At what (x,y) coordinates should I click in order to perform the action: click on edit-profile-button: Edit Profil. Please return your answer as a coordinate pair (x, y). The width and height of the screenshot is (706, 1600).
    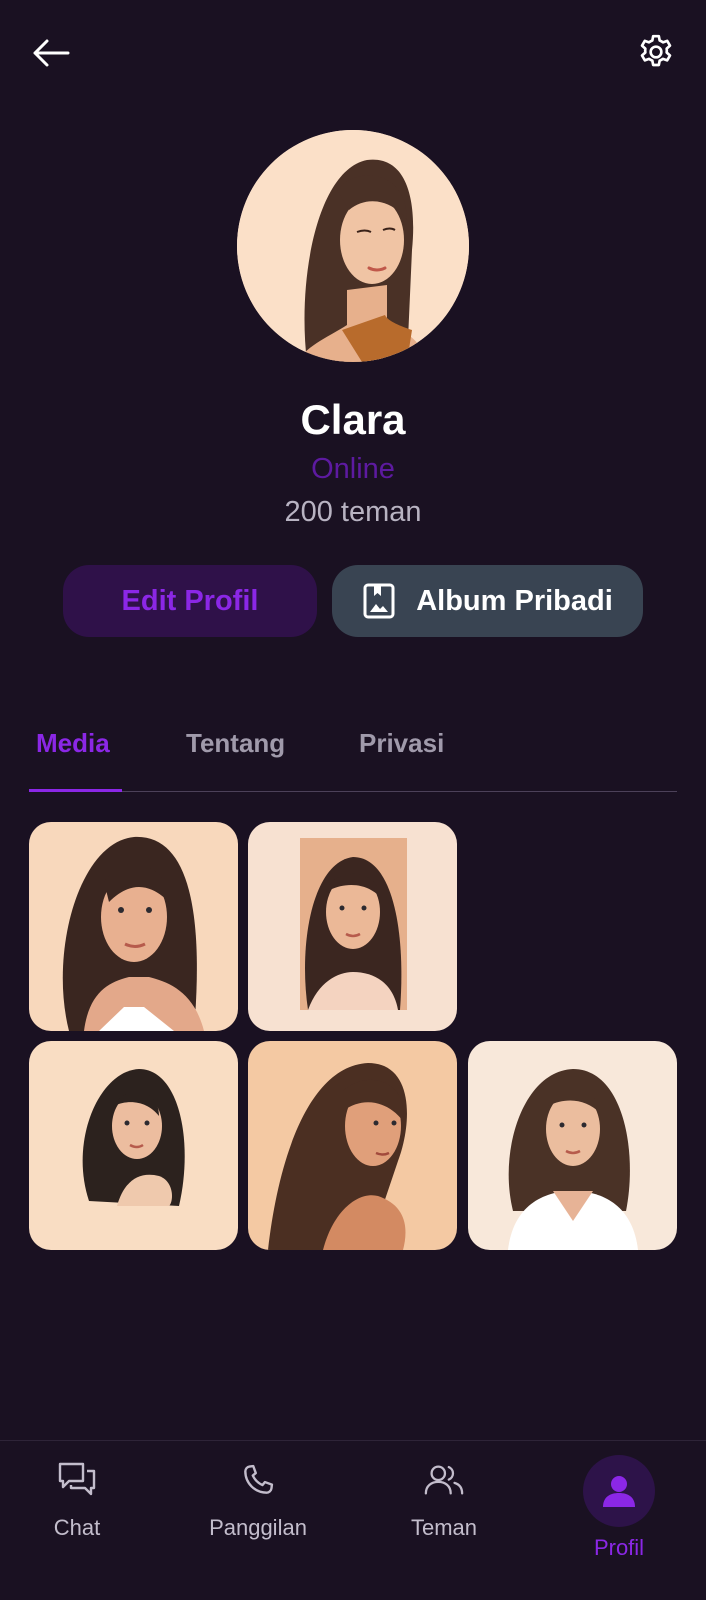
    Looking at the image, I should click on (190, 601).